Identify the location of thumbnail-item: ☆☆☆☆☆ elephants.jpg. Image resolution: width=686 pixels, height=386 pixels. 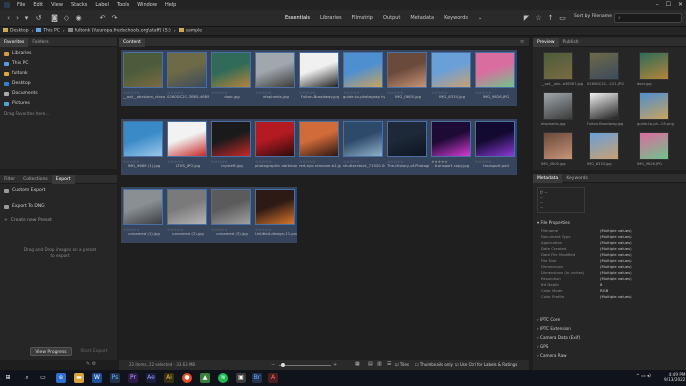
(275, 78).